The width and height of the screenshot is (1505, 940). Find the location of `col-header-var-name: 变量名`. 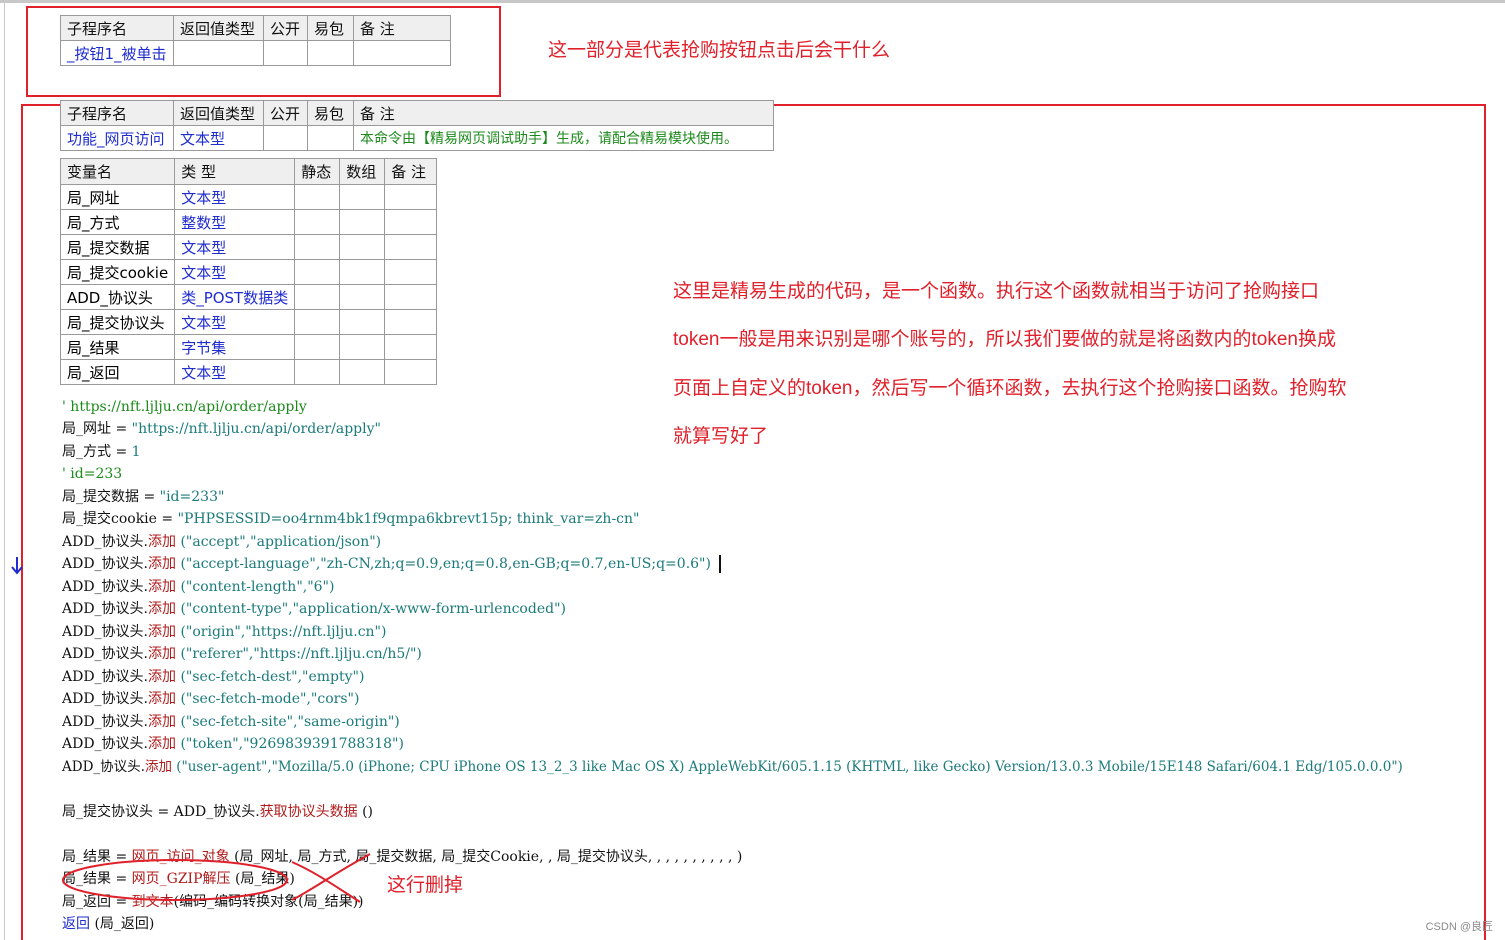

col-header-var-name: 变量名 is located at coordinates (117, 171).